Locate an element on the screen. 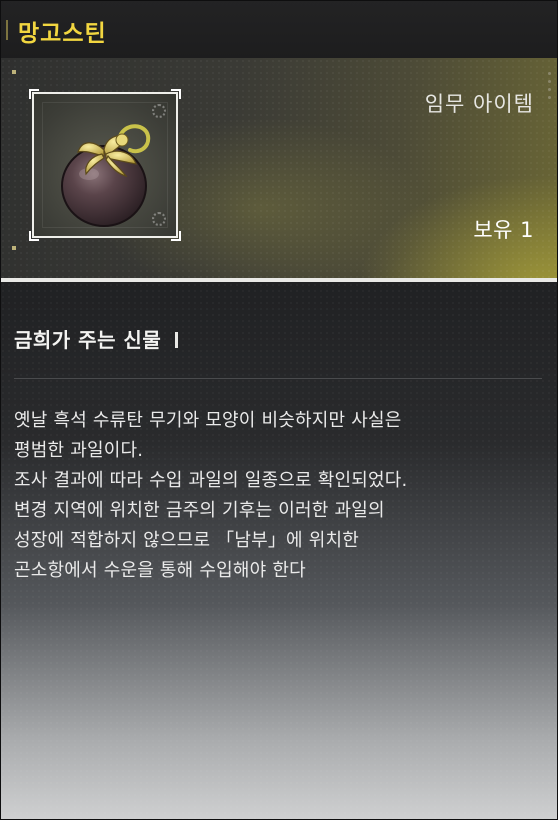  description-divider is located at coordinates (278, 378).